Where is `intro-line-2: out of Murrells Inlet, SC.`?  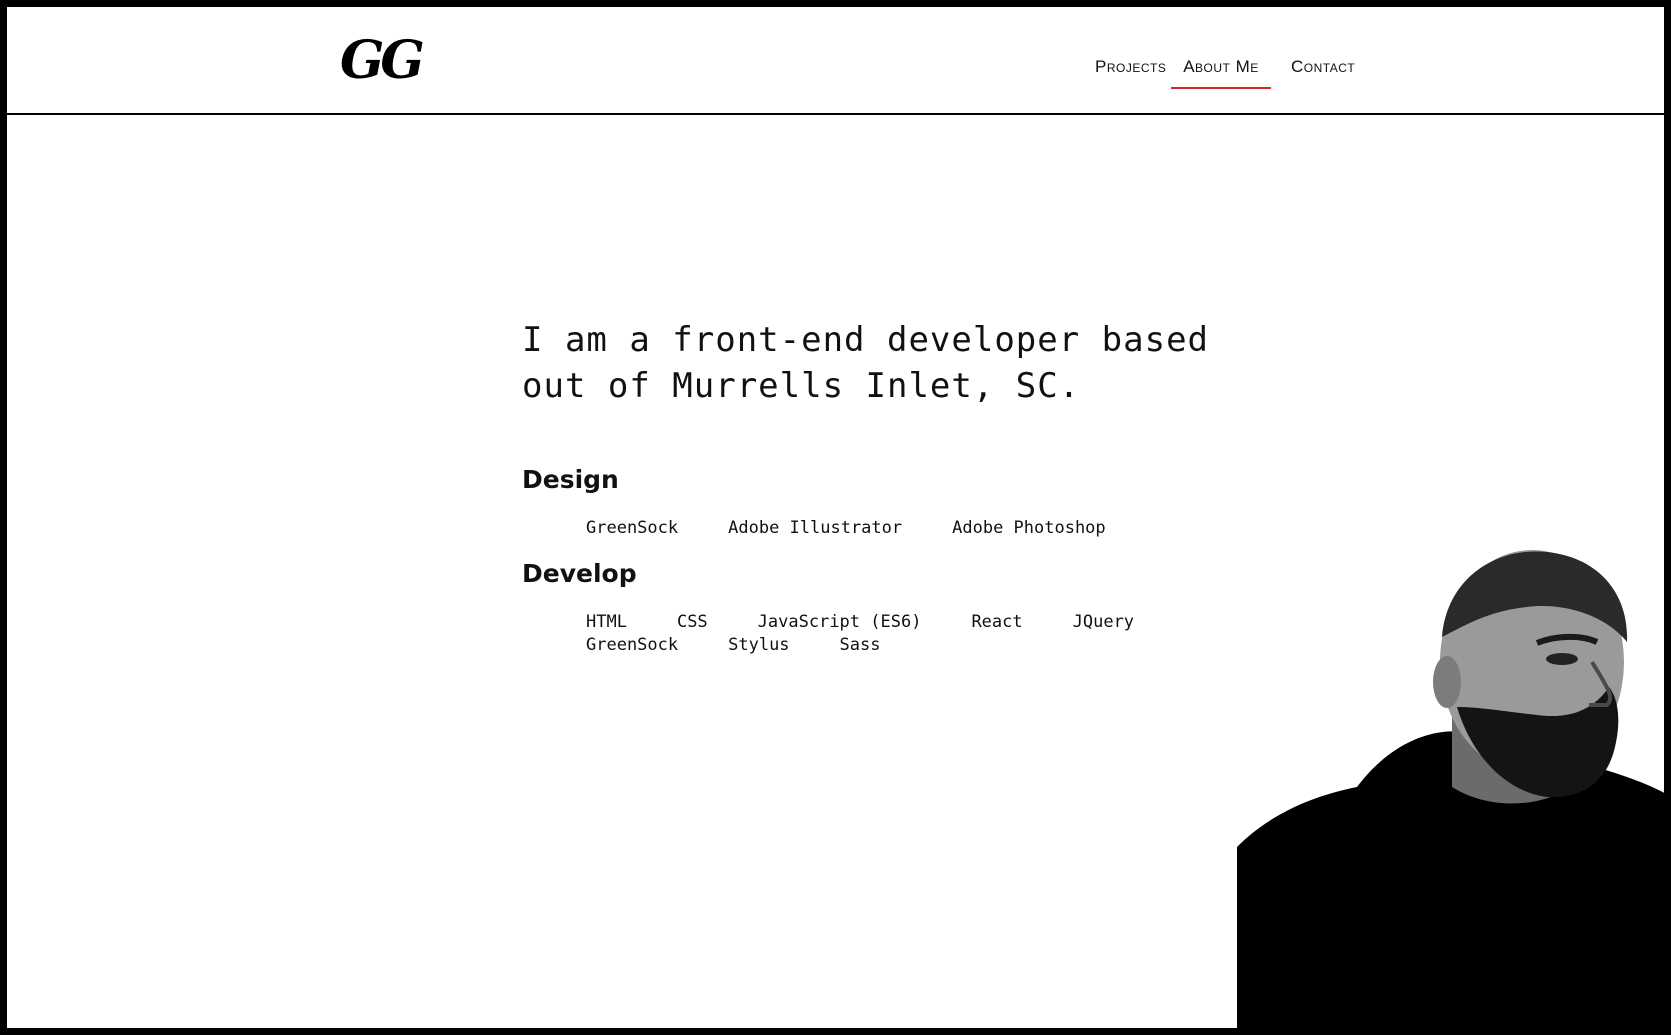
intro-line-2: out of Murrells Inlet, SC. is located at coordinates (801, 386).